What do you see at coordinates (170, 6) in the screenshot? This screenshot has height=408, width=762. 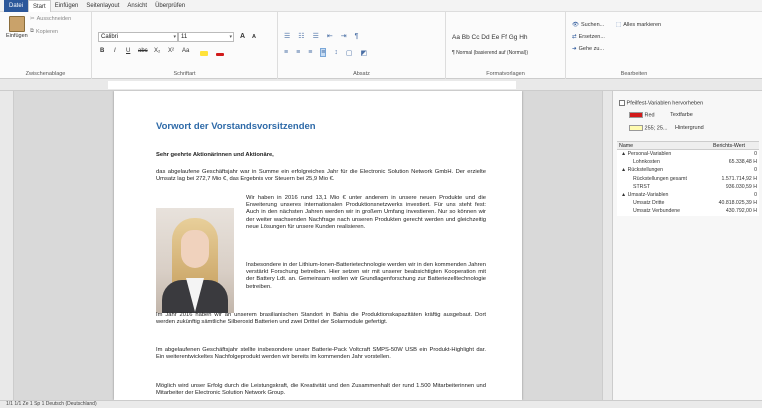 I see `menu-ueberpruefen: Überprüfen` at bounding box center [170, 6].